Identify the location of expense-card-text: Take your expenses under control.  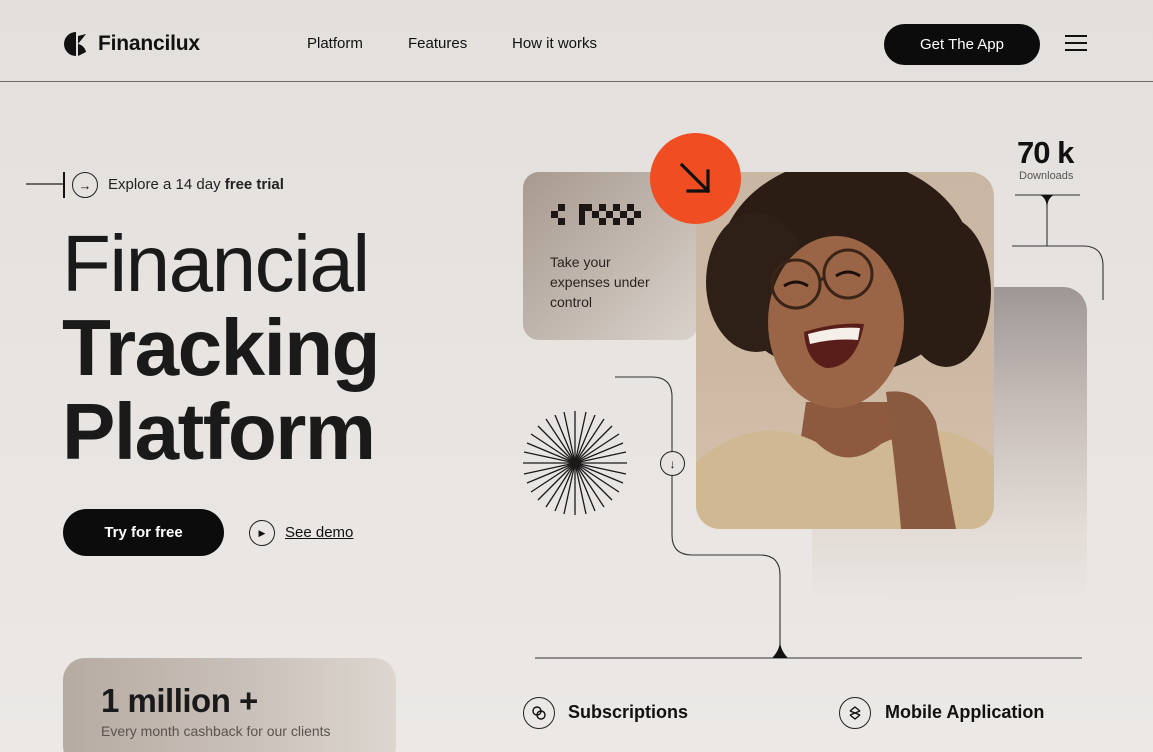
(600, 282).